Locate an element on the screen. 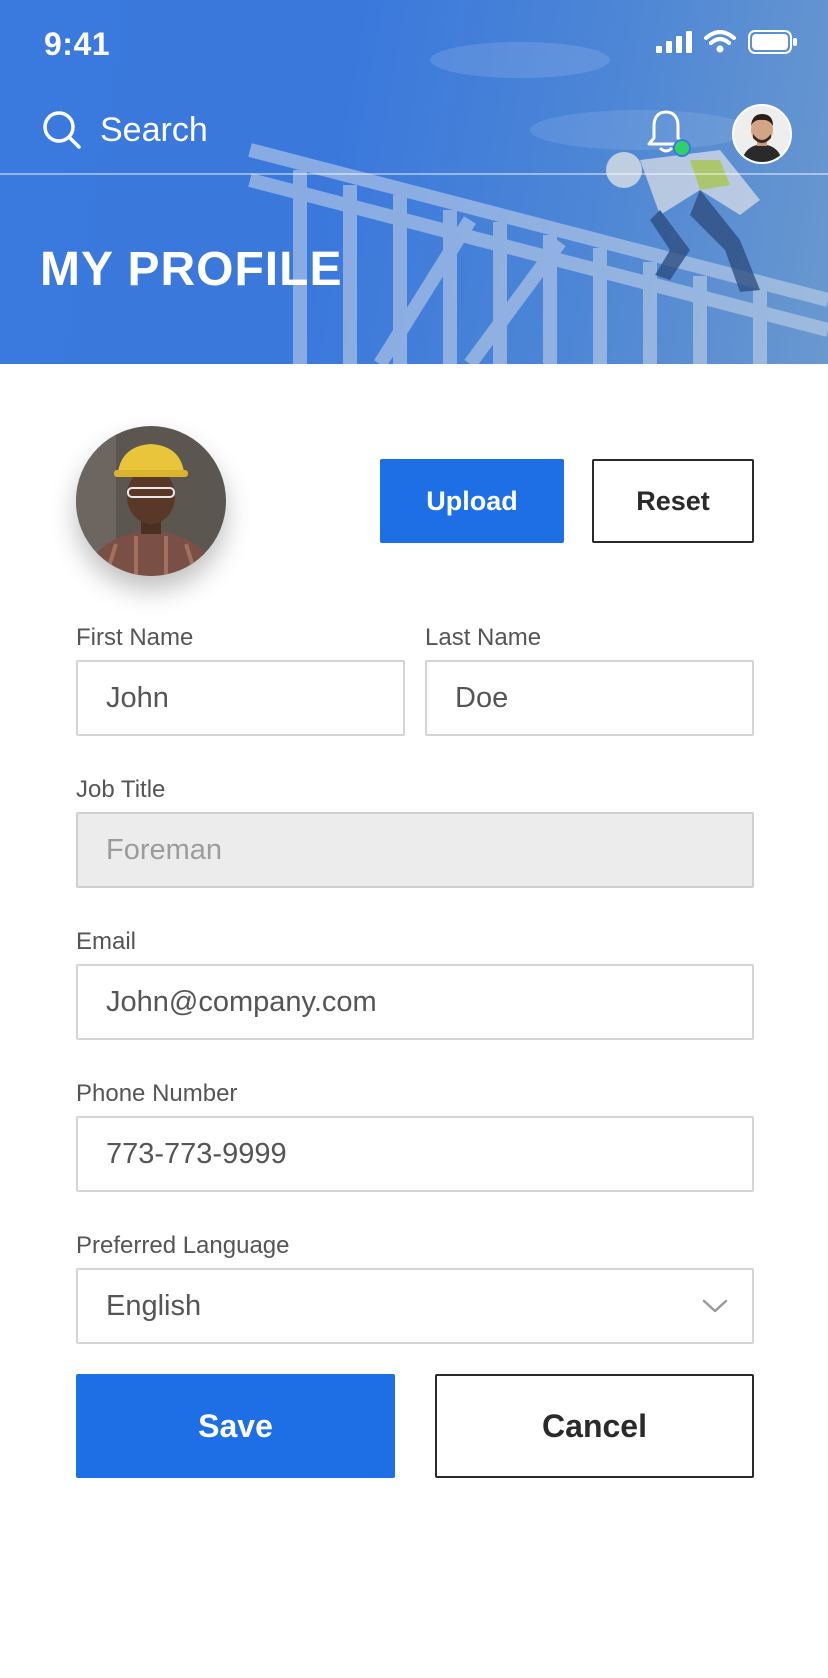 The width and height of the screenshot is (828, 1678). header-divider is located at coordinates (414, 174).